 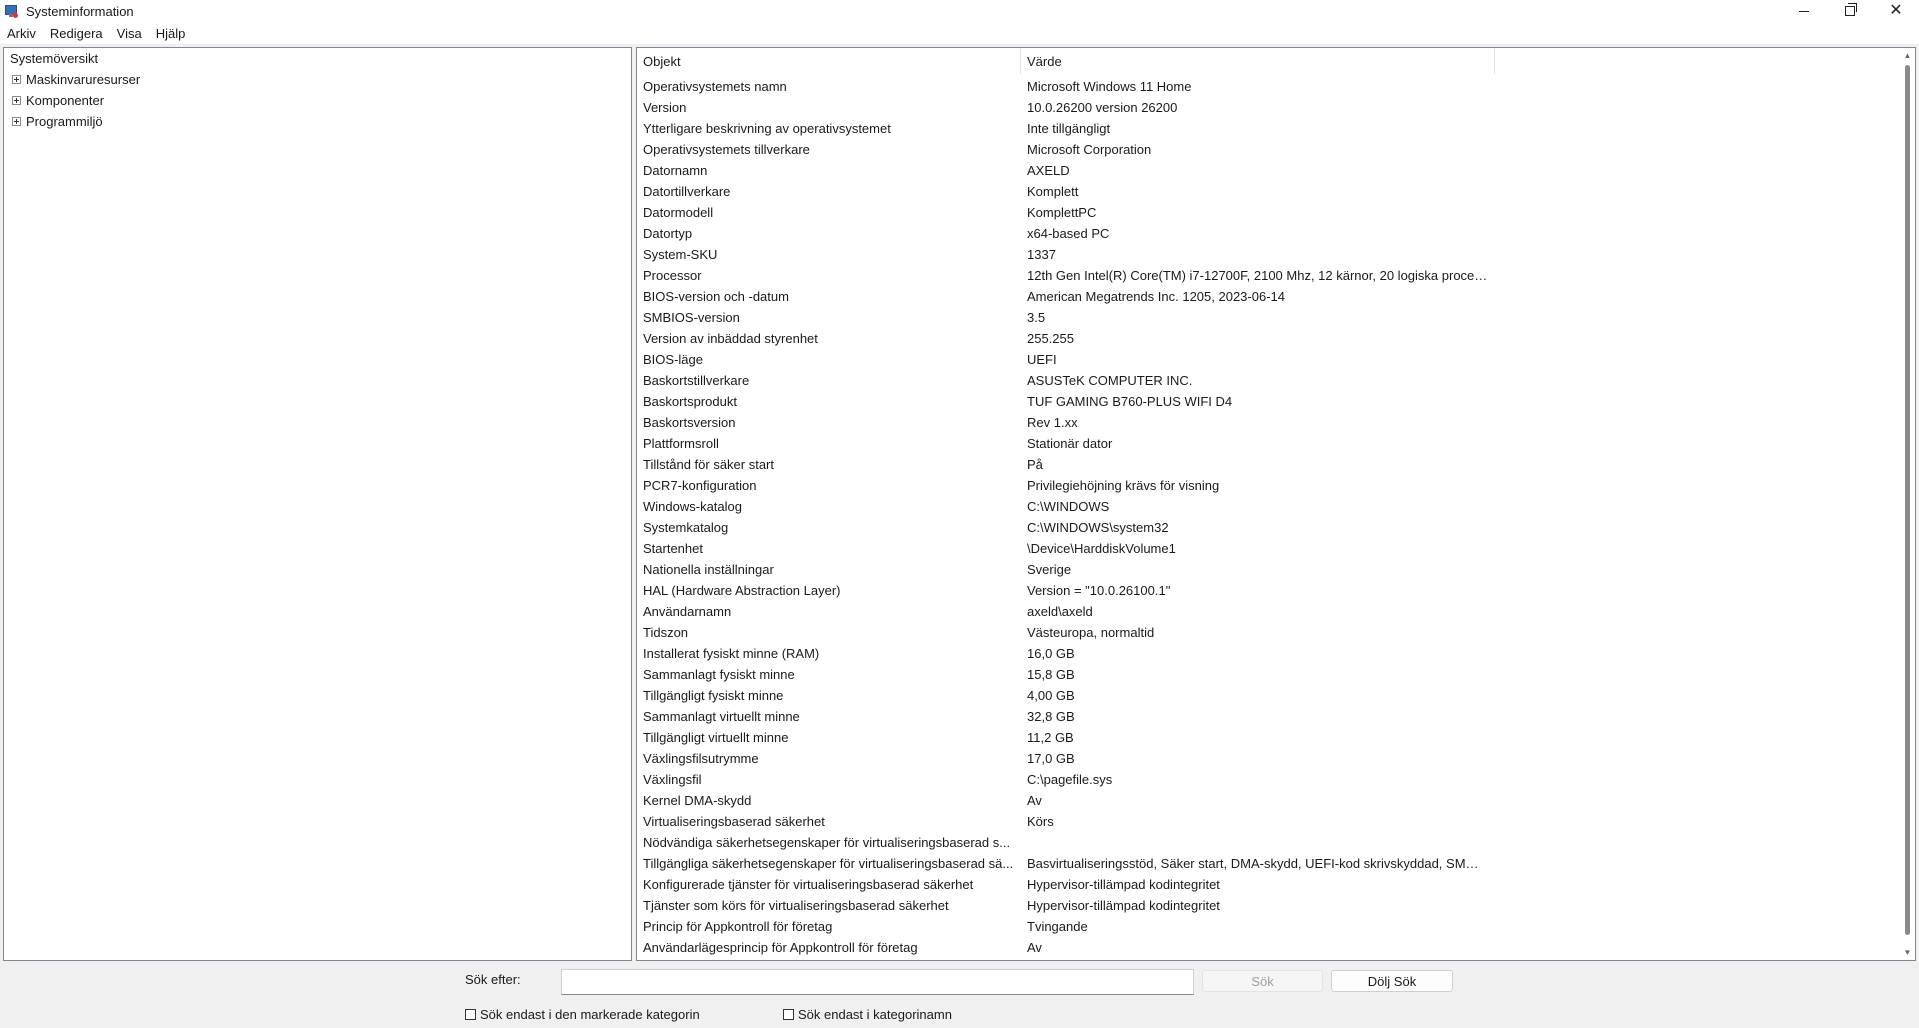 I want to click on menu-visa: Visa, so click(x=129, y=33).